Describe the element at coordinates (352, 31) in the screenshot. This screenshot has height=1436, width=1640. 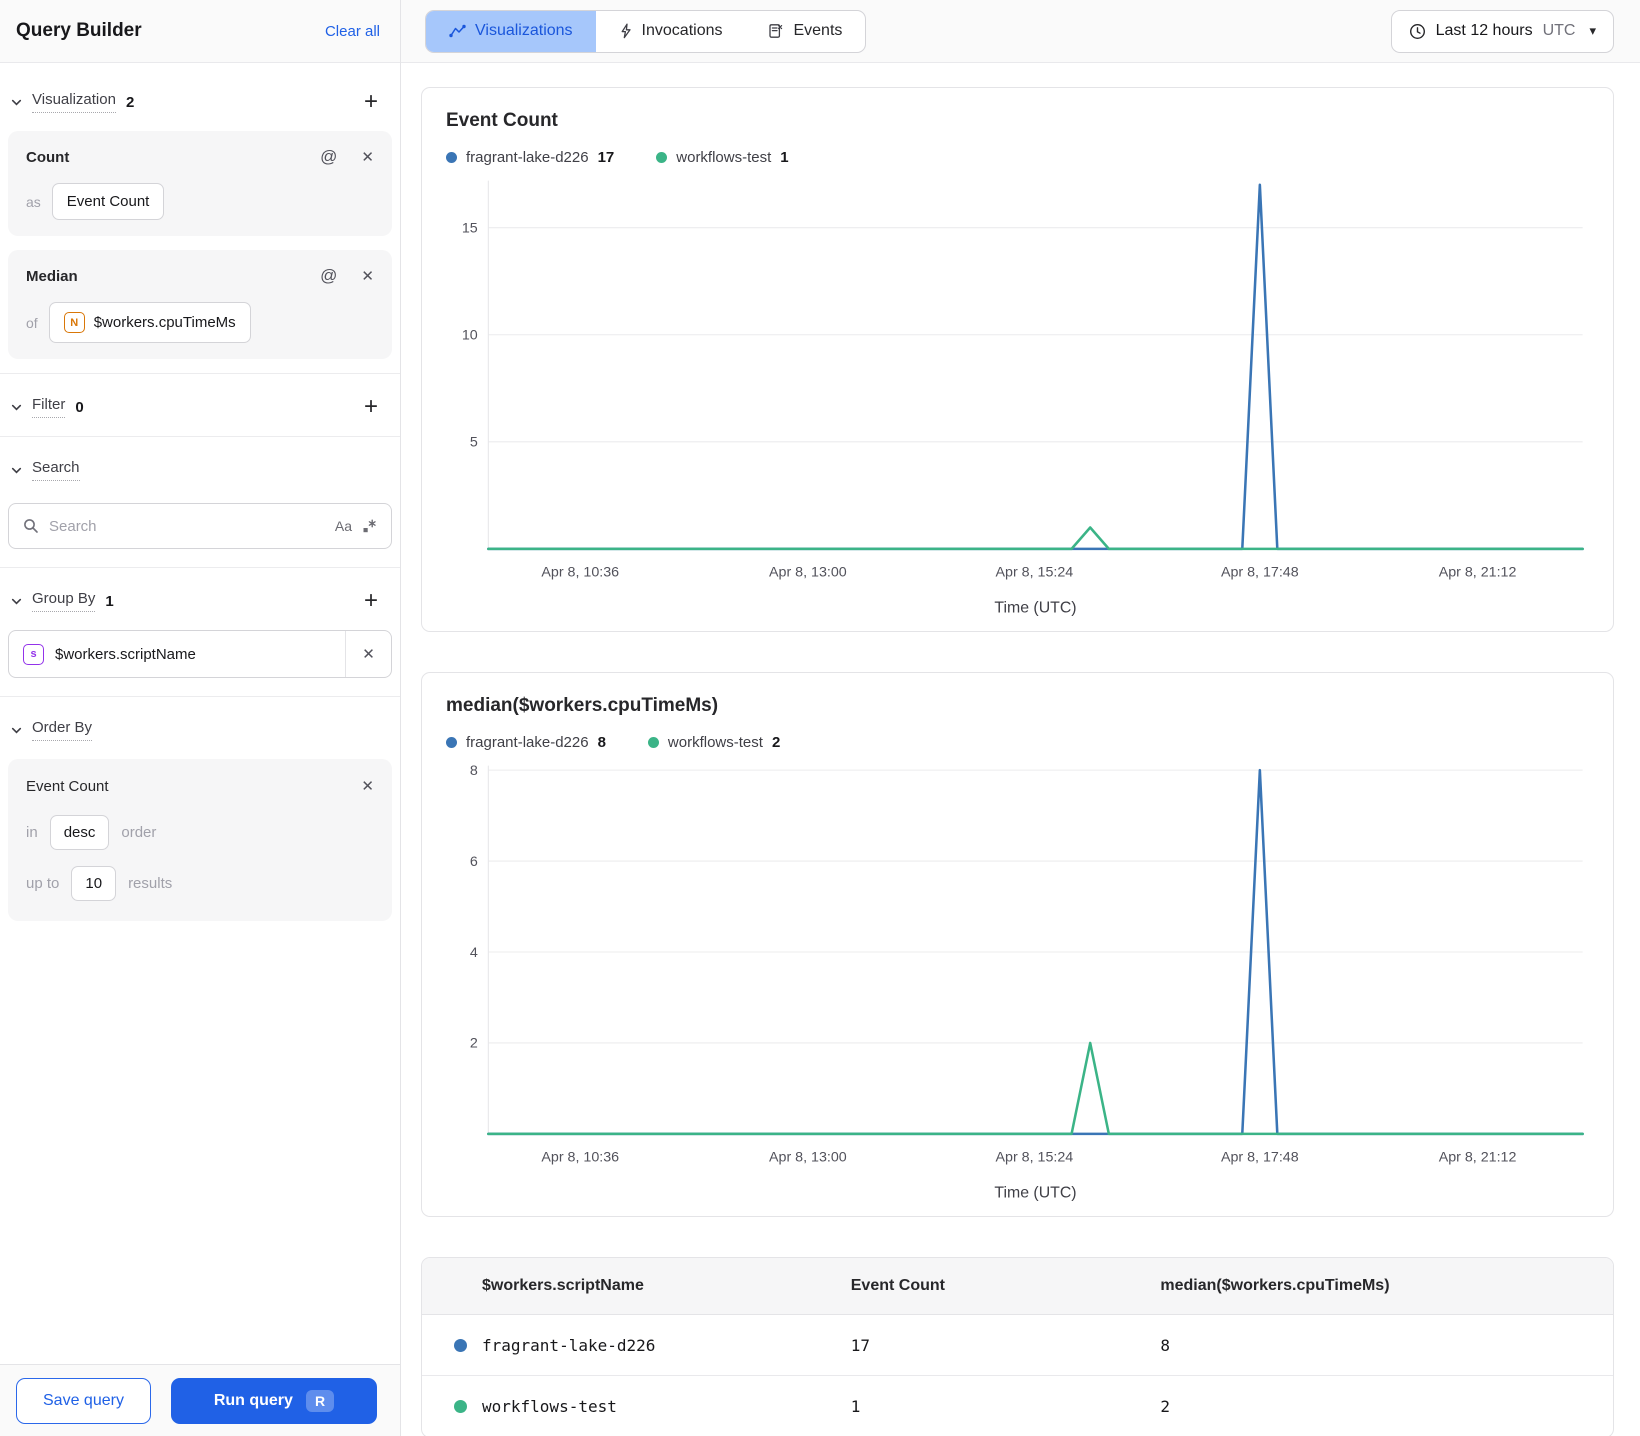
I see `clear-all-button: Clear all` at that location.